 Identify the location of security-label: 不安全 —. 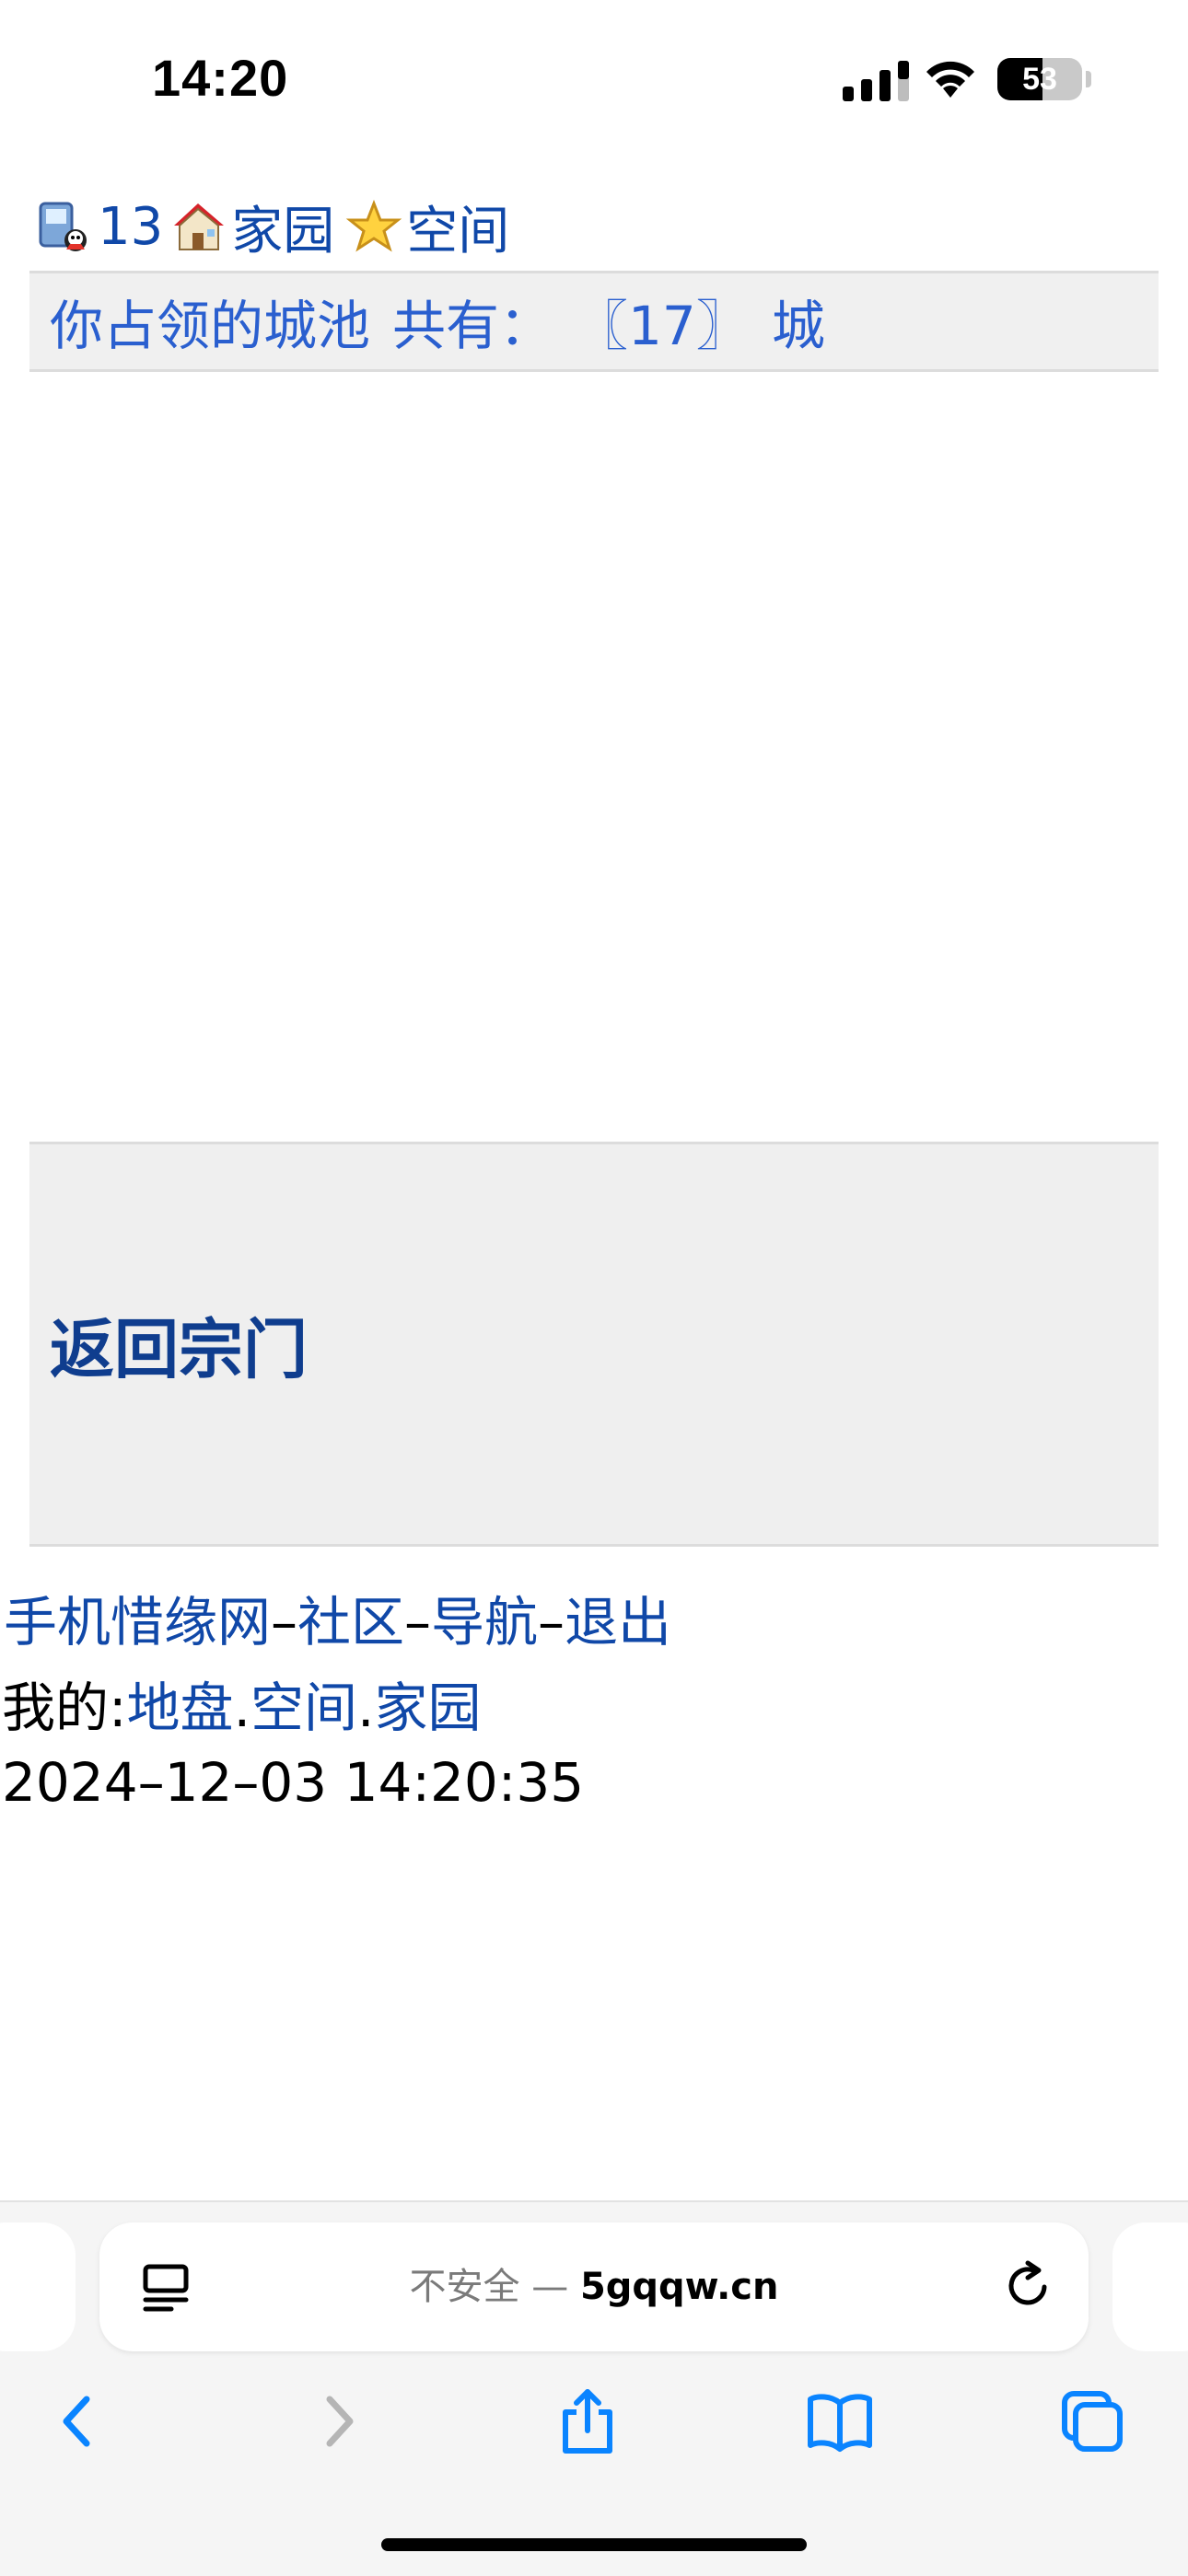
(494, 2287).